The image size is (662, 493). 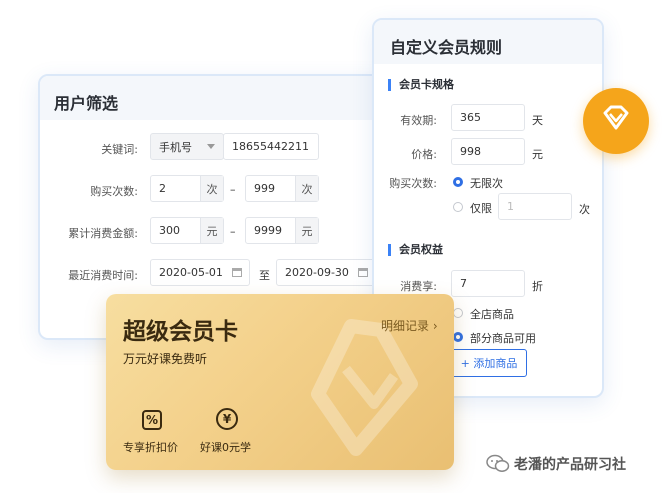 I want to click on perk-free-course-label: 好课0元学, so click(x=225, y=447).